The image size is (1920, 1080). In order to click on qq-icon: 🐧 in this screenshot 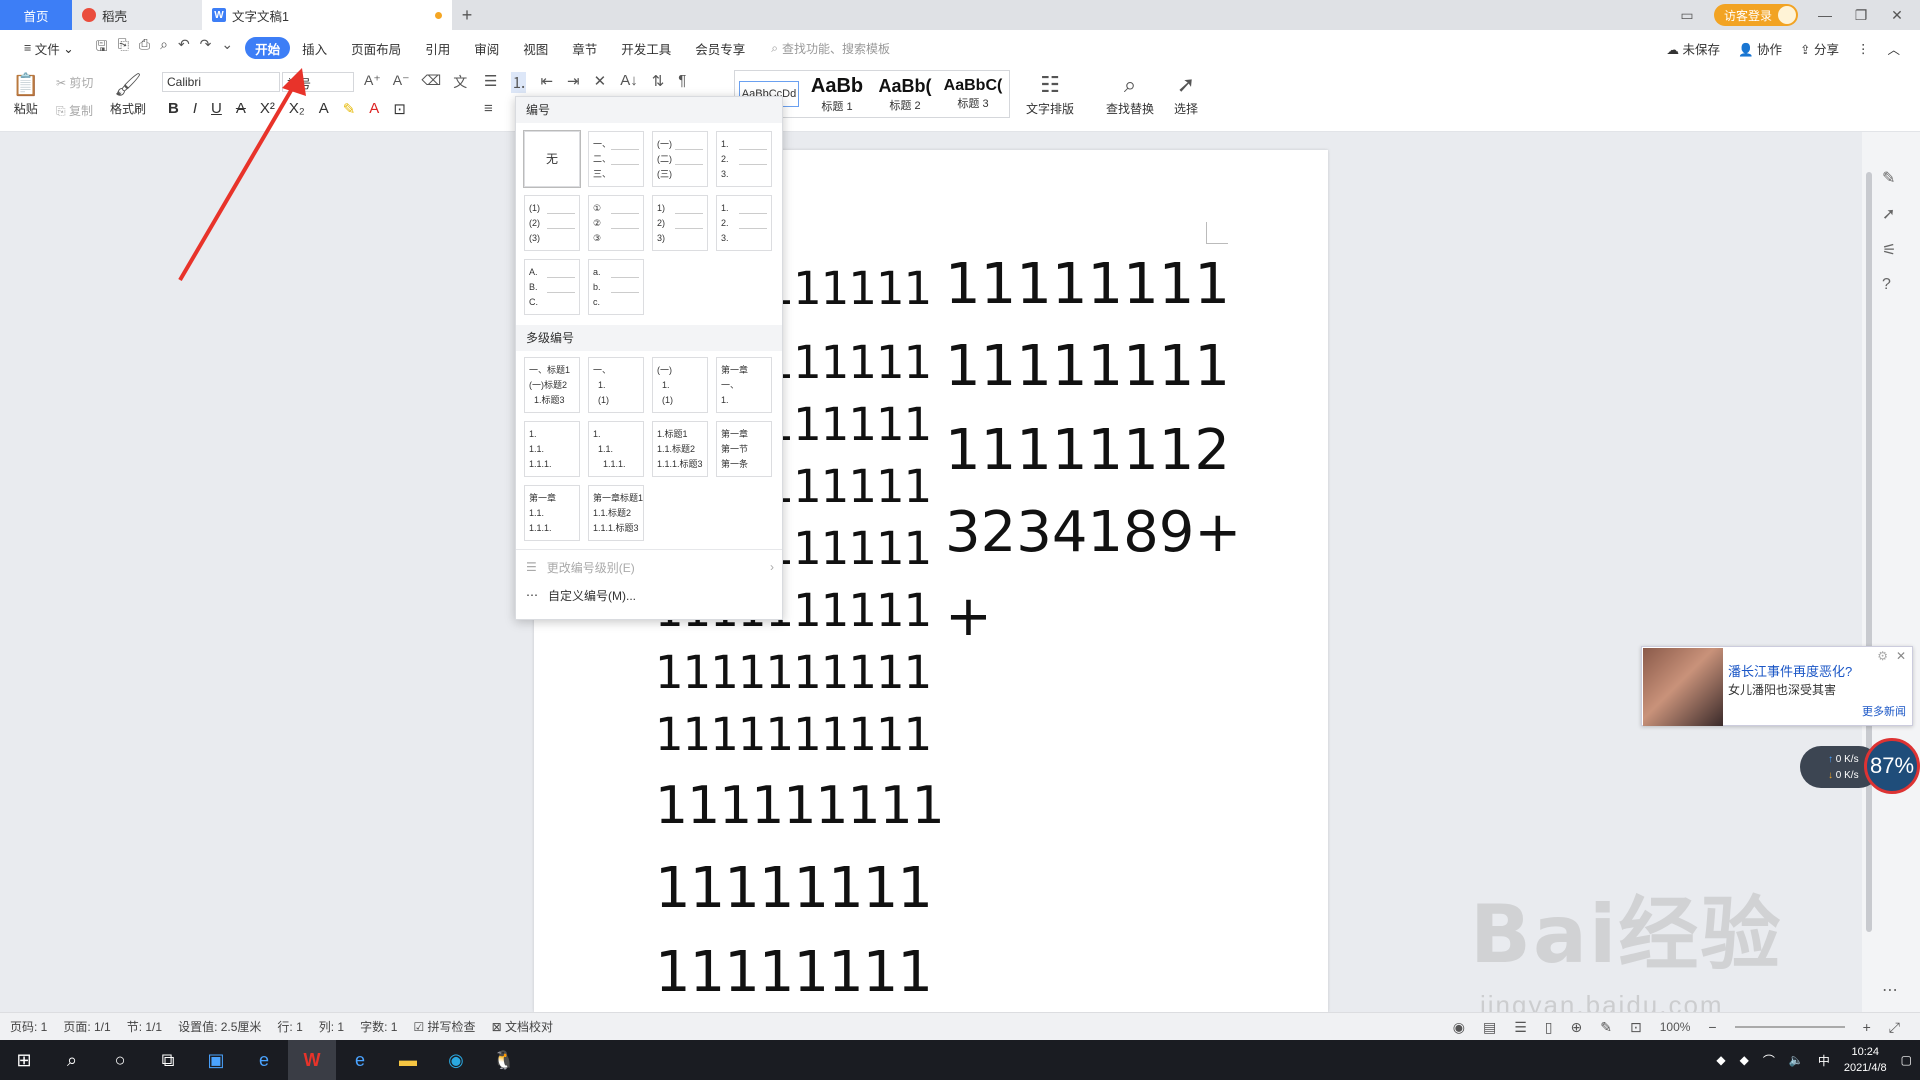, I will do `click(504, 1060)`.